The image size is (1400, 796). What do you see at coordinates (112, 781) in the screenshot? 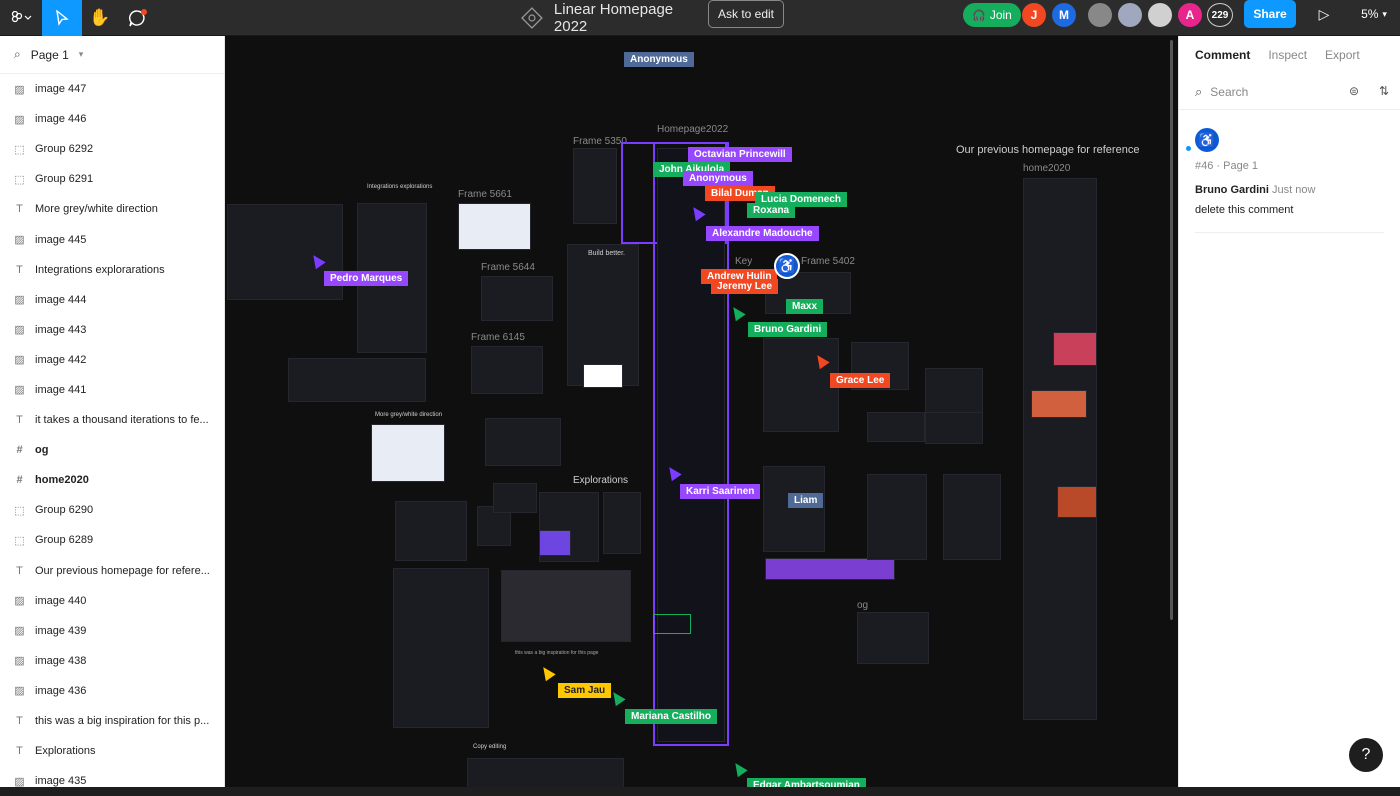
I see `layer-item: ▨ image 435` at bounding box center [112, 781].